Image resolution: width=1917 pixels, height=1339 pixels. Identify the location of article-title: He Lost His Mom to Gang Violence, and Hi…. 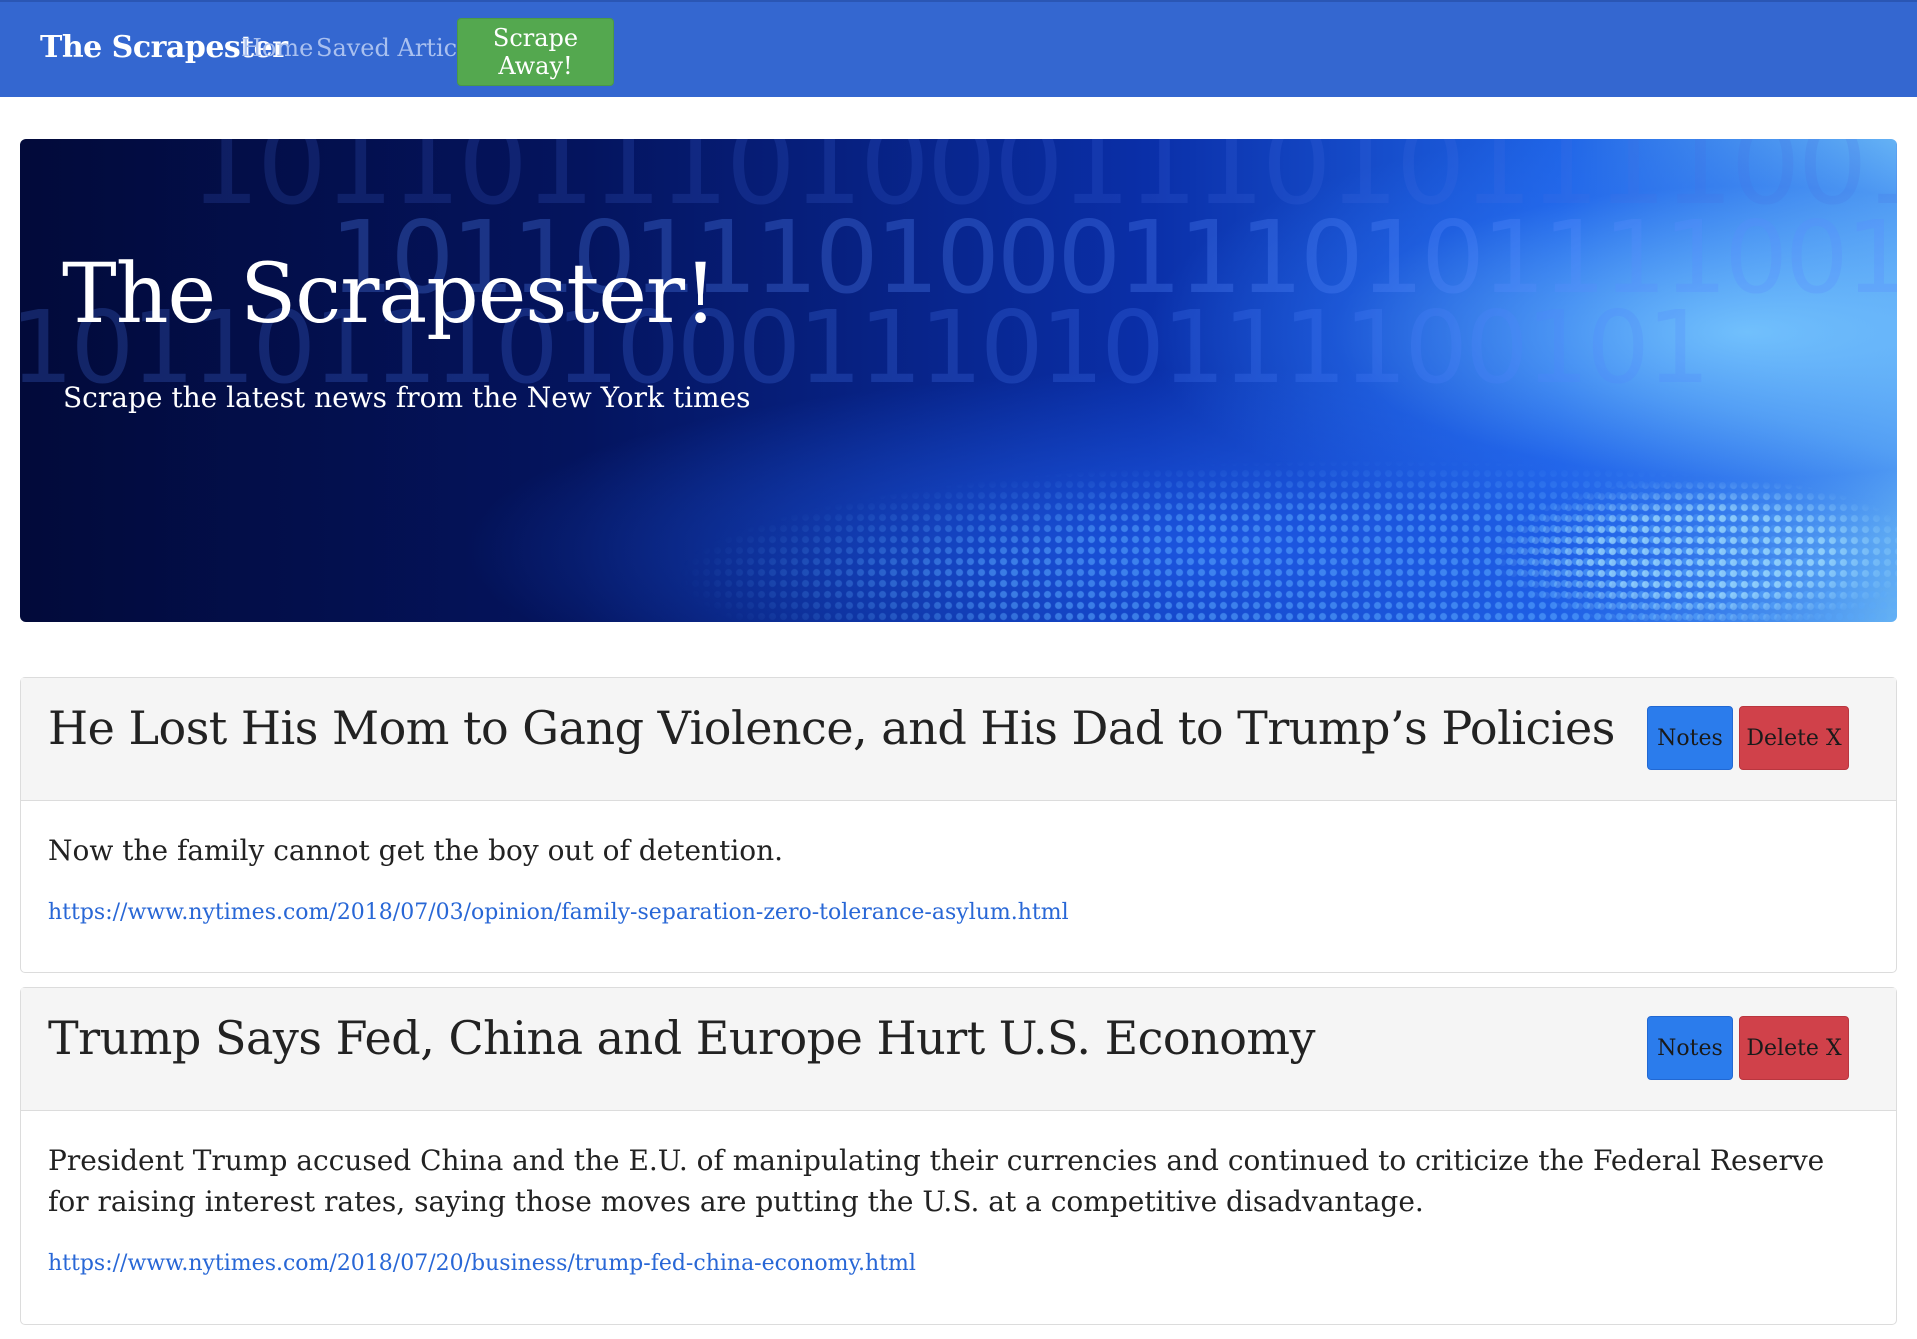
(831, 728).